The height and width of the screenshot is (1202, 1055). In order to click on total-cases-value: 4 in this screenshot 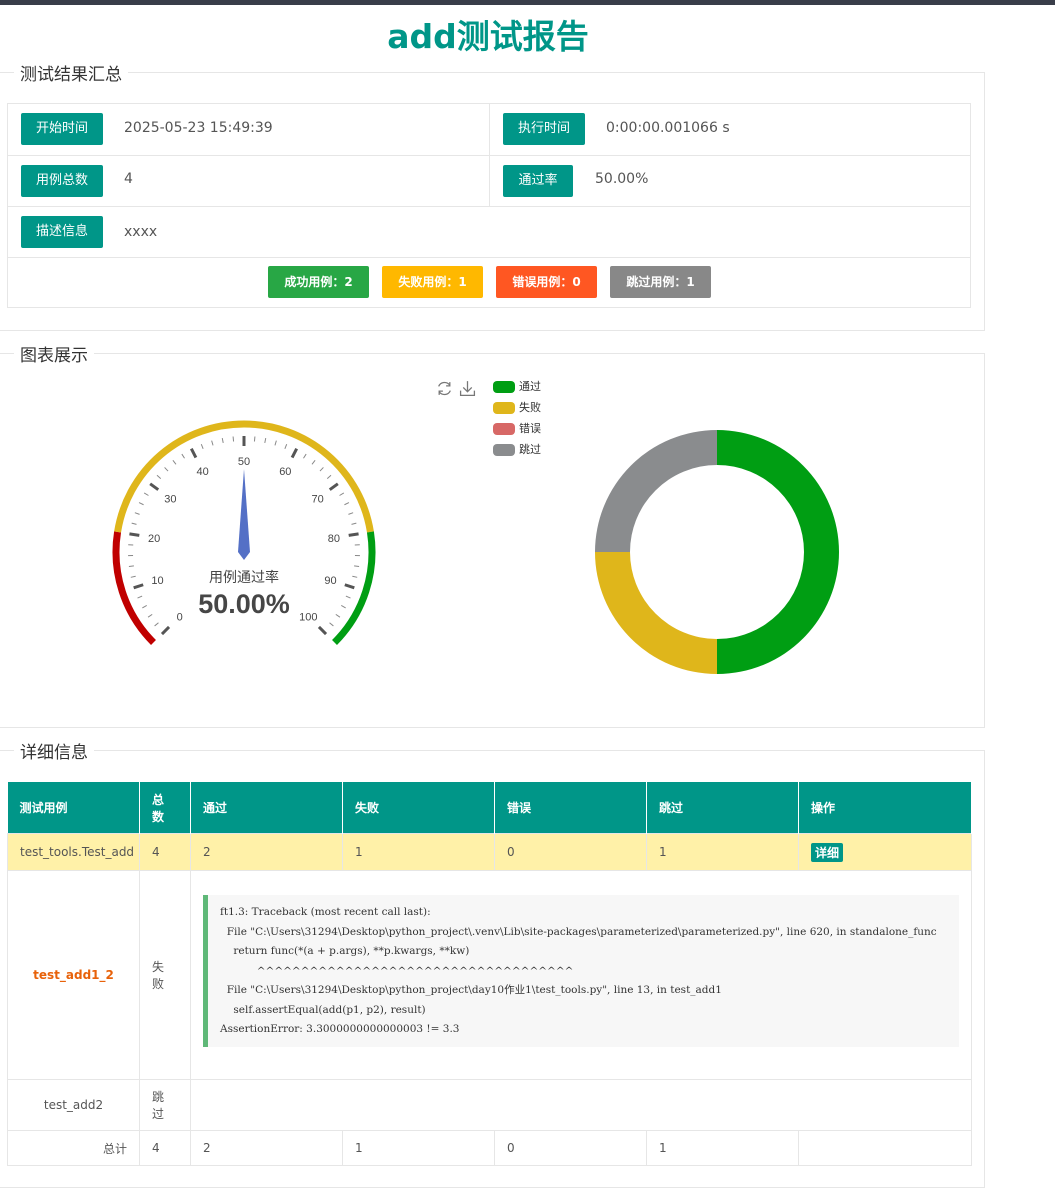, I will do `click(128, 179)`.